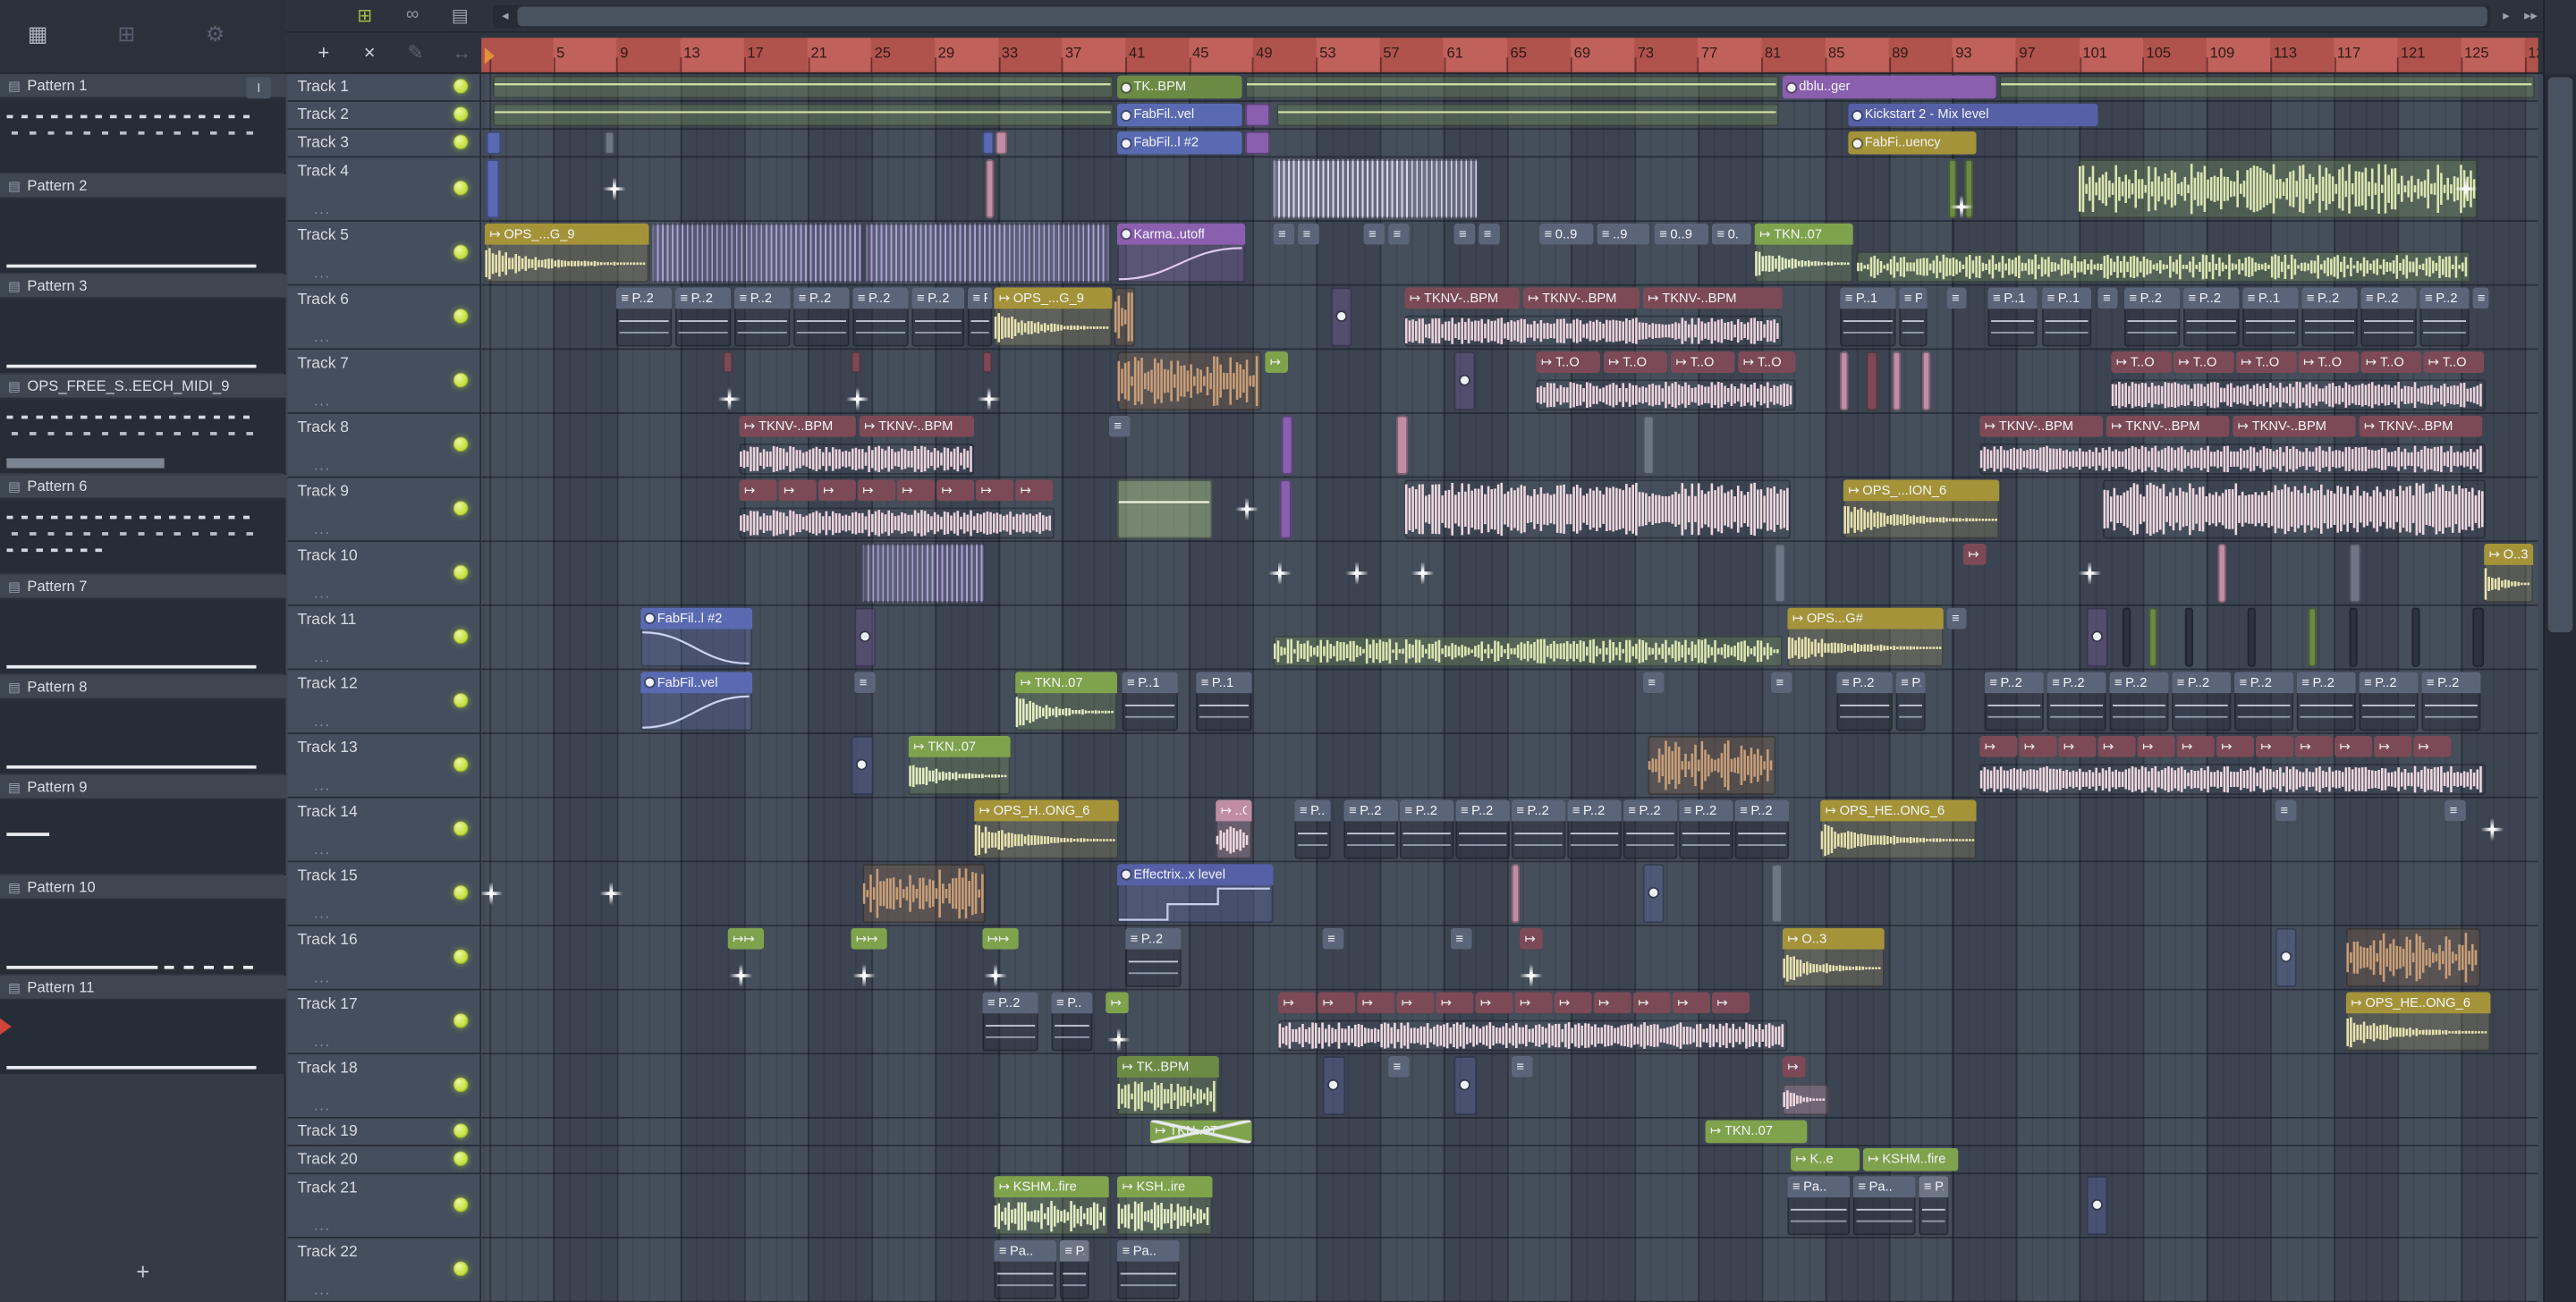  I want to click on pattern-item: ▤ Pattern 2, so click(143, 224).